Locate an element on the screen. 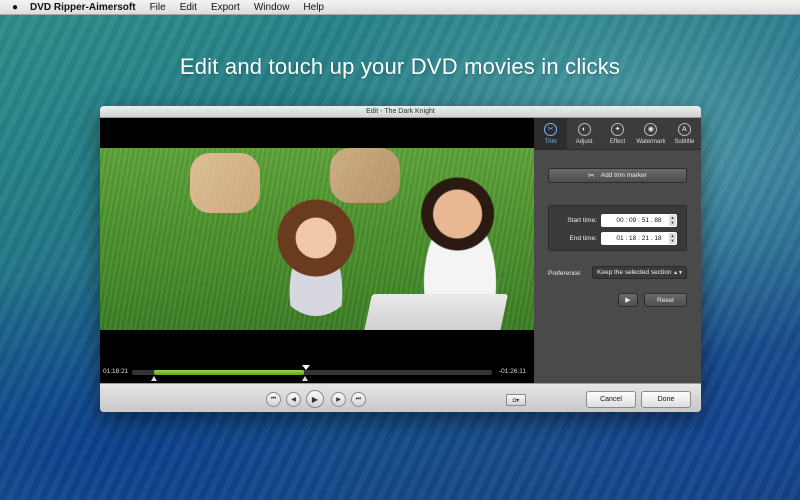  end-time-row: End time: 01 : 18 : 21 . 18 ▲ ▼ is located at coordinates (618, 238).